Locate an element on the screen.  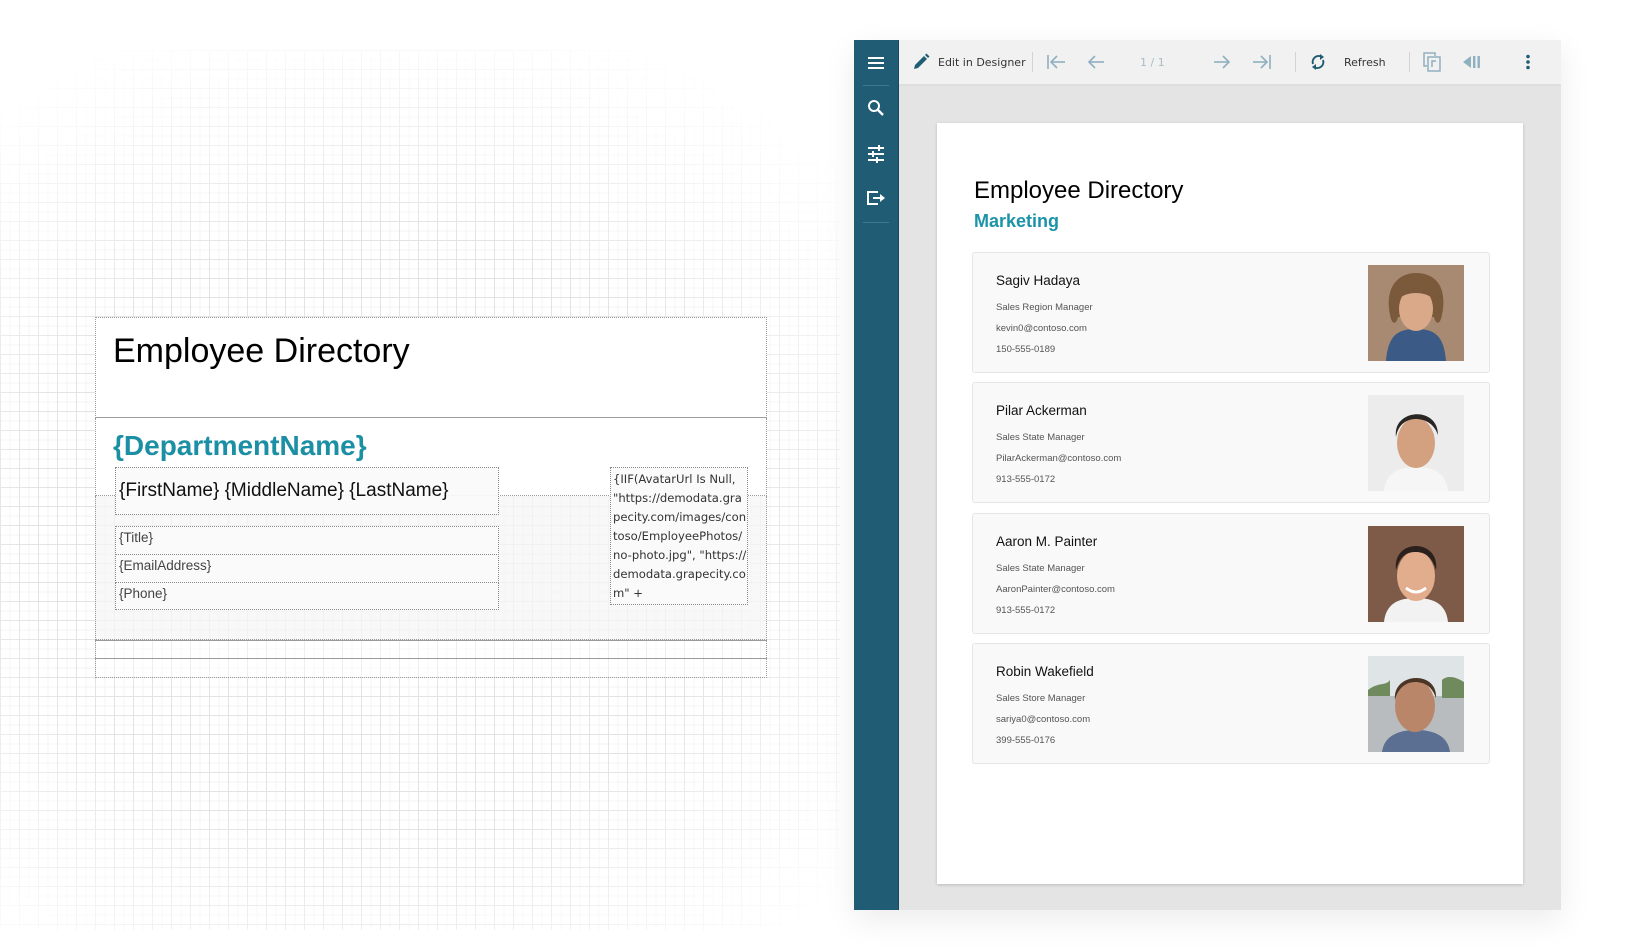
edit-in-designer-button: Edit in Designer is located at coordinates (969, 62).